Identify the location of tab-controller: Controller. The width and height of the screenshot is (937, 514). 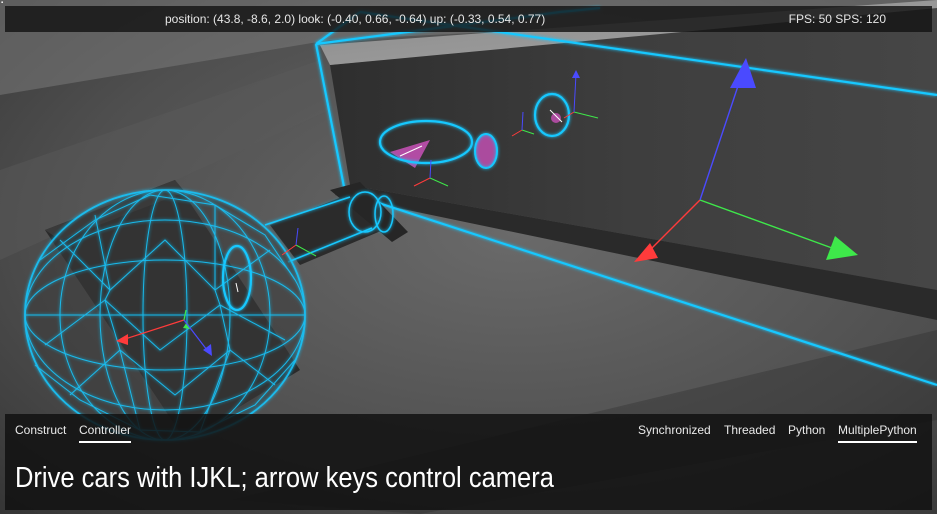
(105, 432).